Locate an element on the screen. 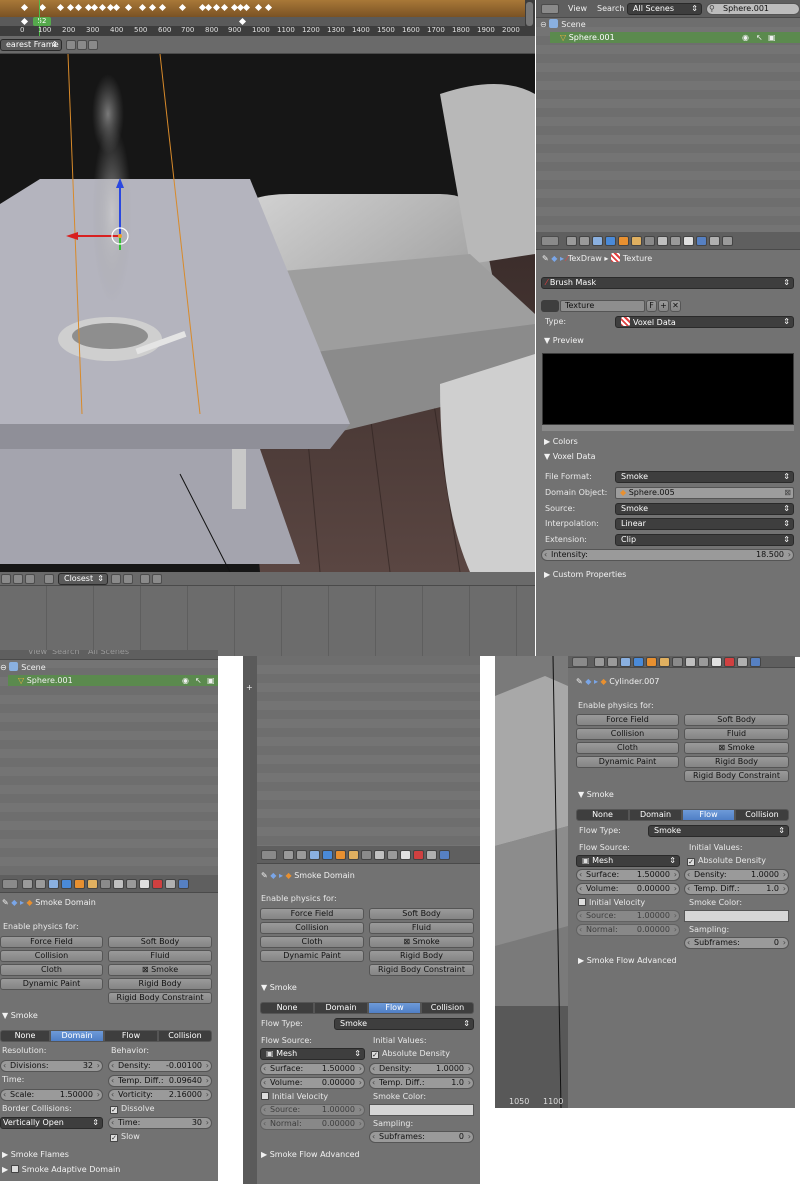 The height and width of the screenshot is (1184, 800). snap-mode-dropdown: earest Frame ⇕ is located at coordinates (31, 45).